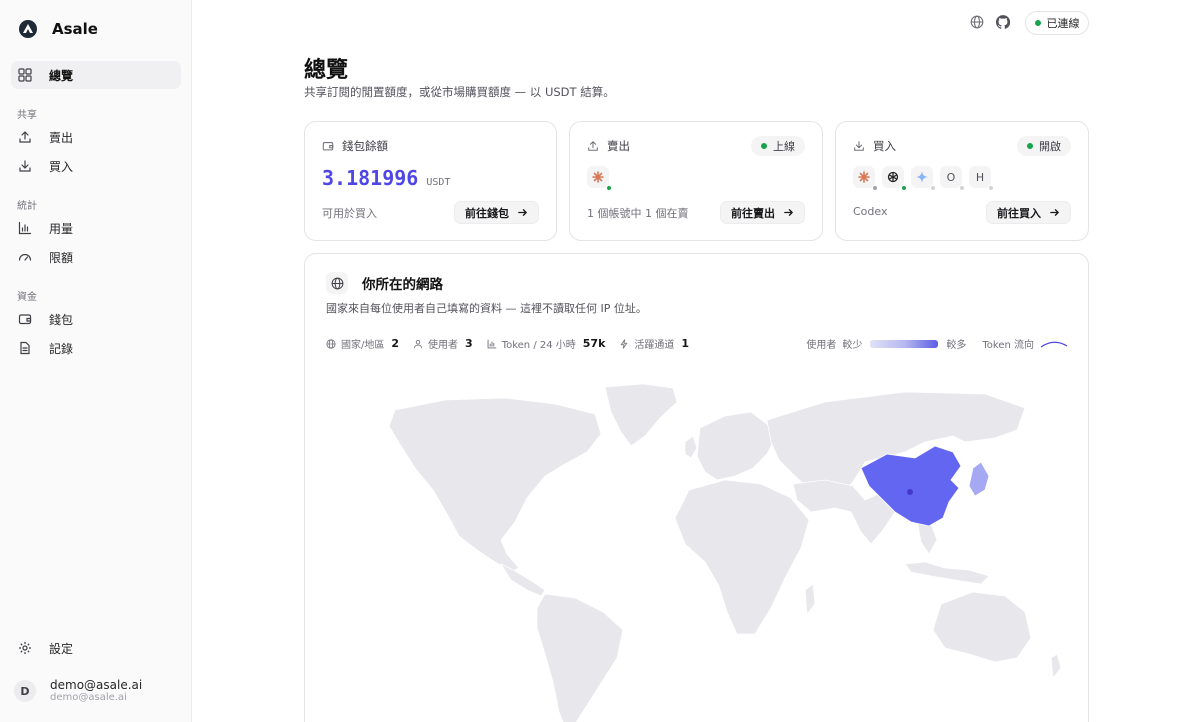  What do you see at coordinates (58, 29) in the screenshot?
I see `brand: Asale` at bounding box center [58, 29].